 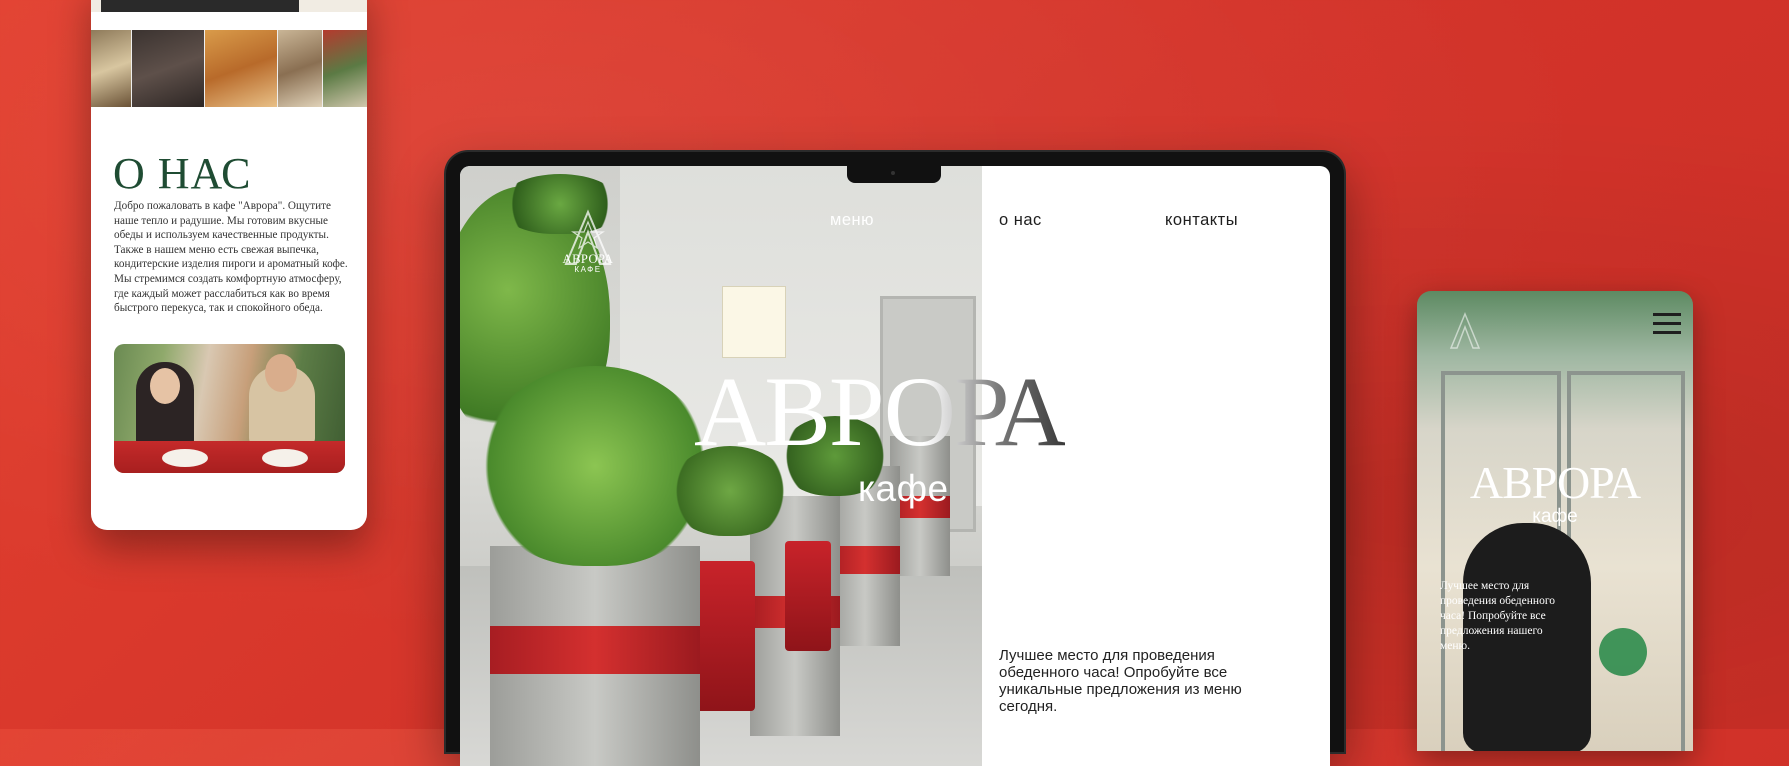 What do you see at coordinates (1555, 482) in the screenshot?
I see `mobile-hero-title: АВРОРА` at bounding box center [1555, 482].